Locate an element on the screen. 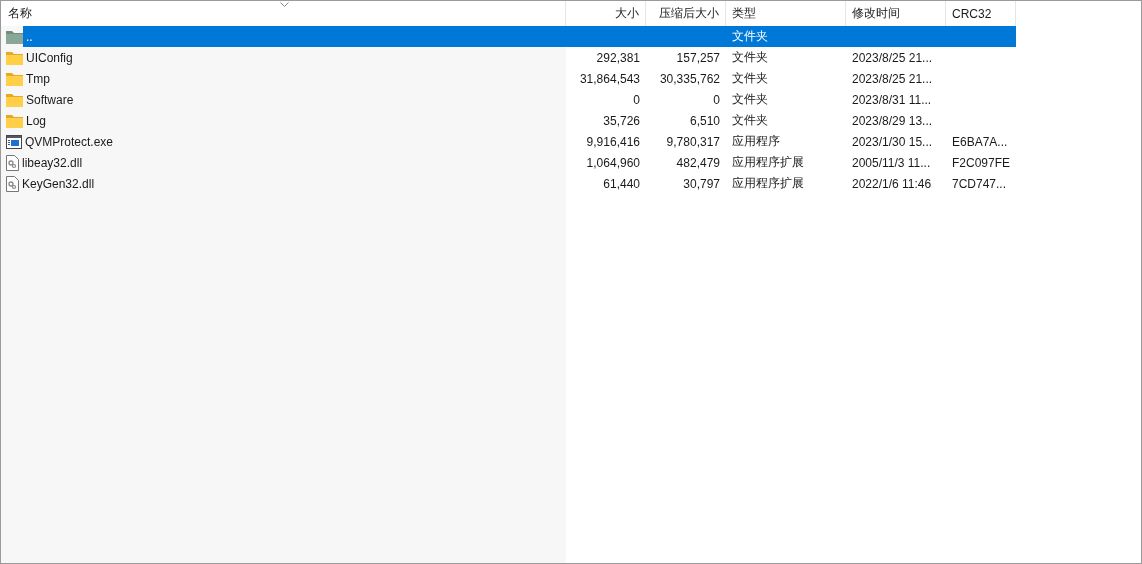 The width and height of the screenshot is (1142, 564). application-window-icon is located at coordinates (14, 141).